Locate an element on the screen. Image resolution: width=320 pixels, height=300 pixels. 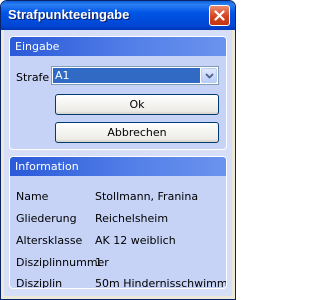
ok-button: Ok is located at coordinates (137, 104).